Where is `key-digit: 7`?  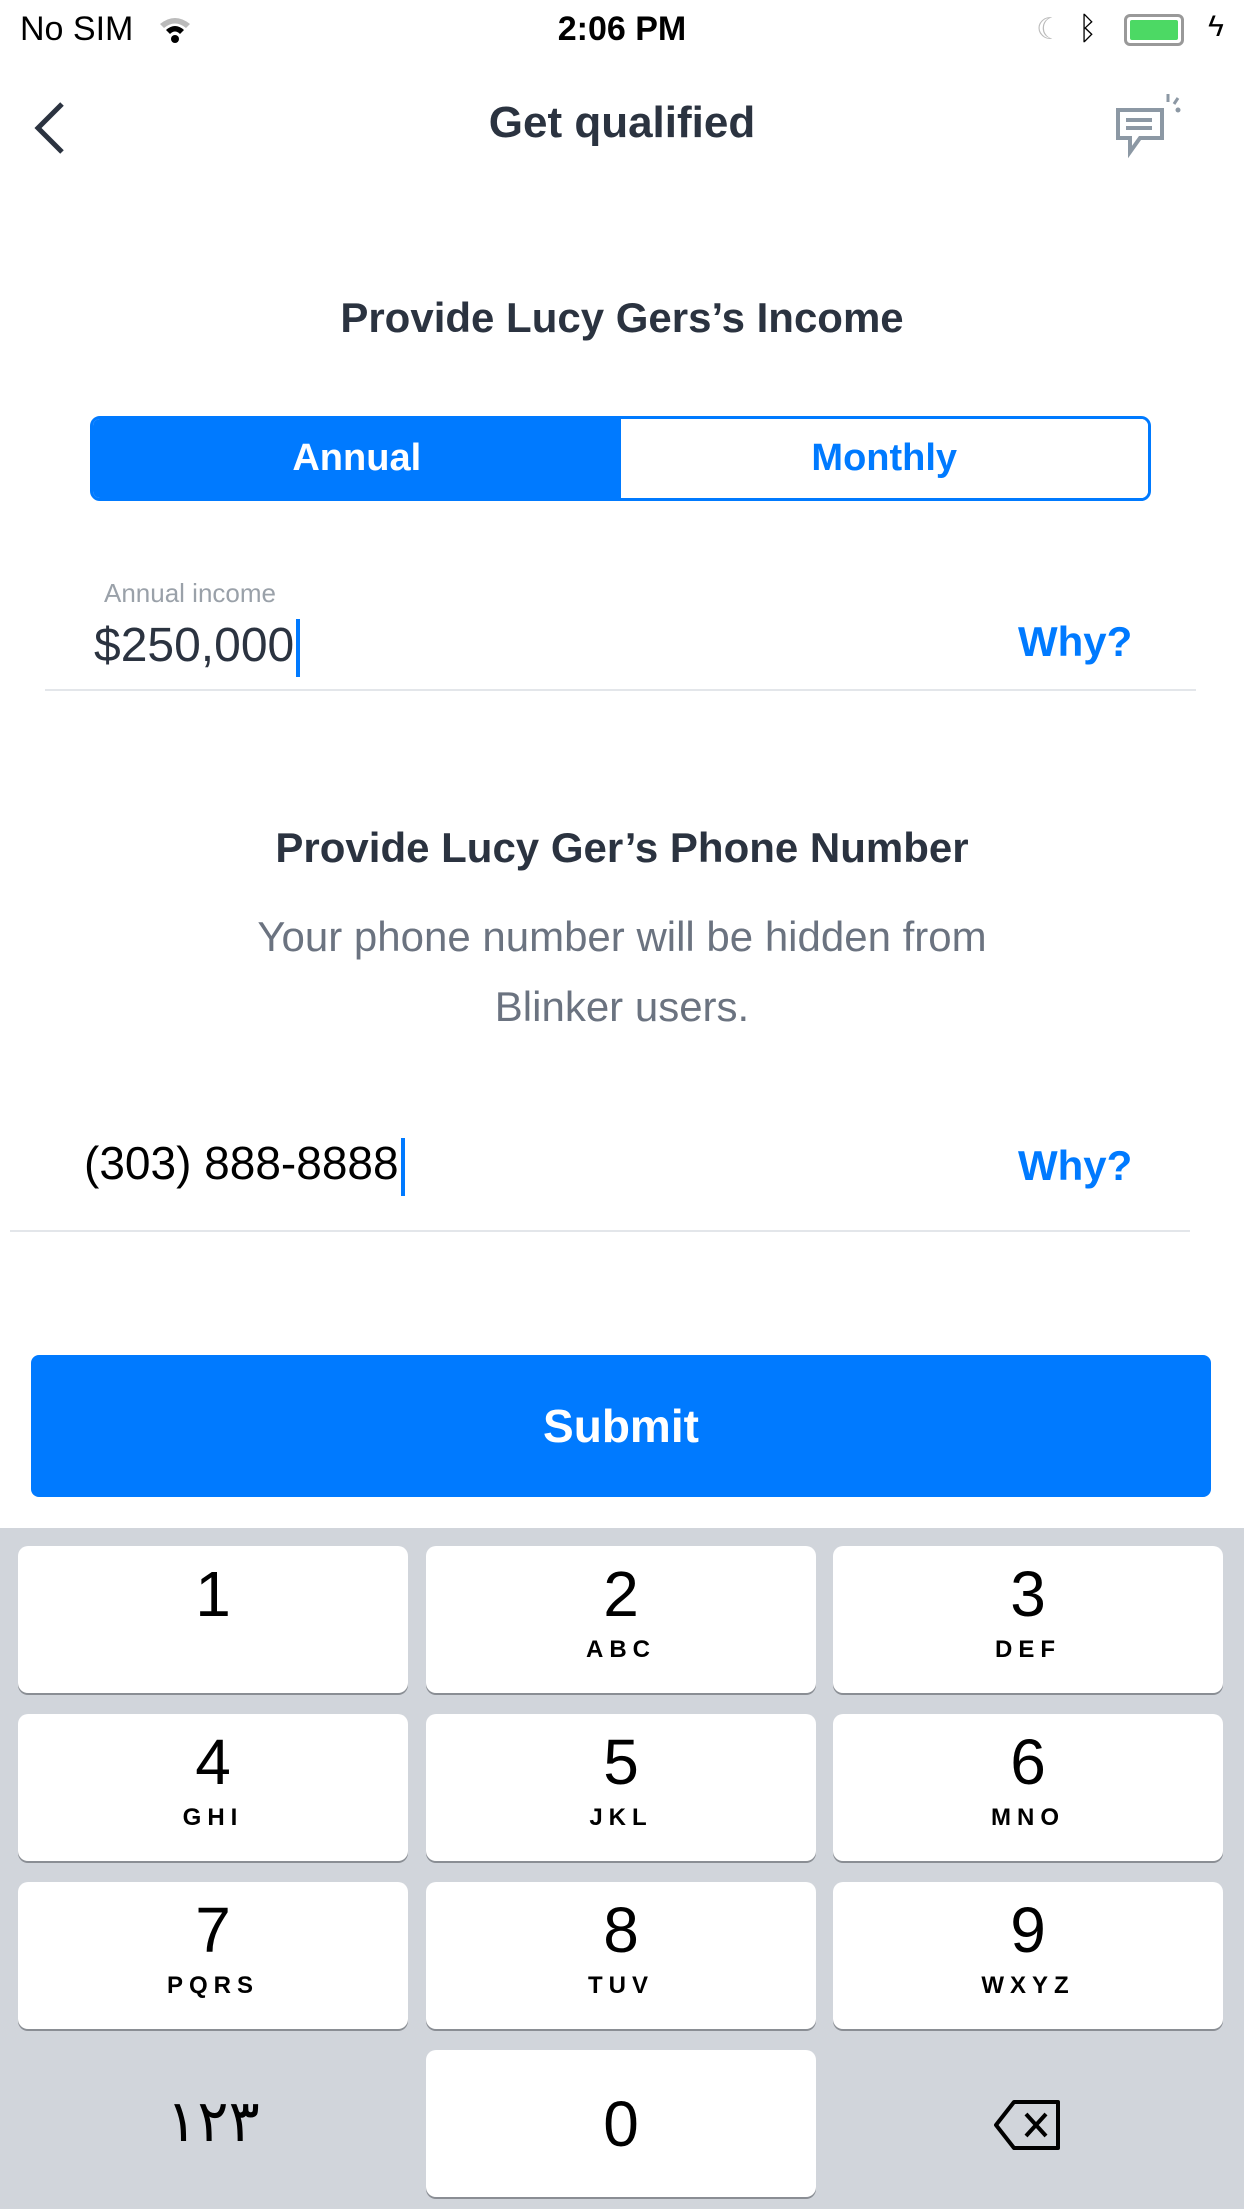 key-digit: 7 is located at coordinates (213, 1930).